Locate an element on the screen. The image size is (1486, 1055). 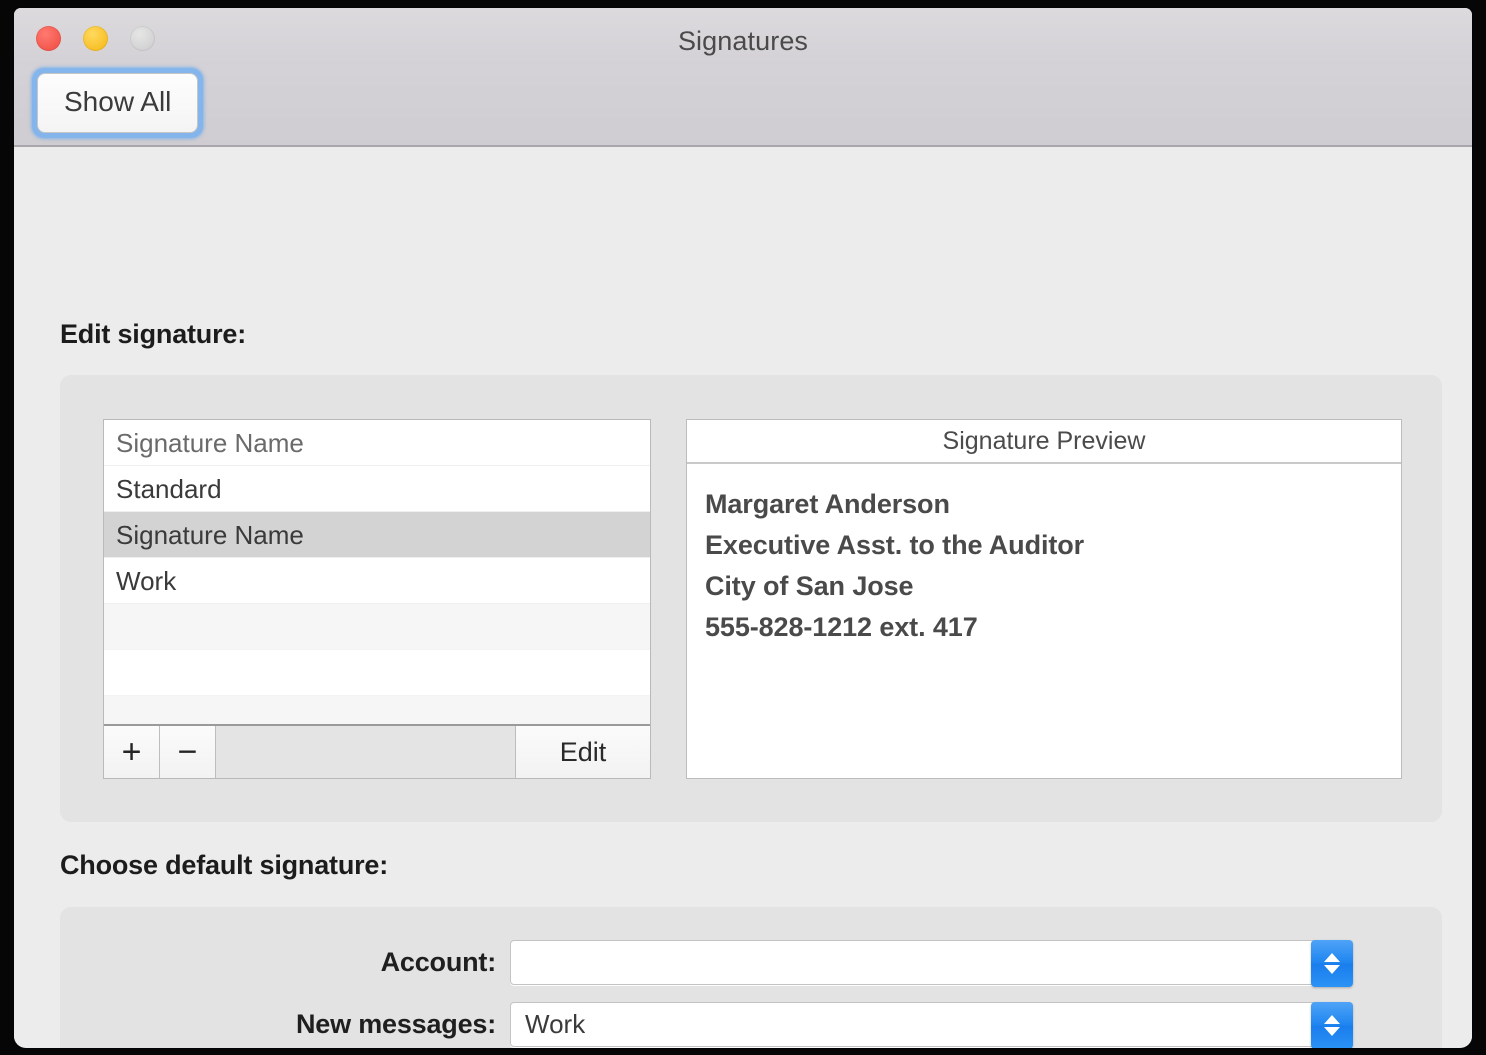
choose-default-group: Account: New messages: Work is located at coordinates (751, 977).